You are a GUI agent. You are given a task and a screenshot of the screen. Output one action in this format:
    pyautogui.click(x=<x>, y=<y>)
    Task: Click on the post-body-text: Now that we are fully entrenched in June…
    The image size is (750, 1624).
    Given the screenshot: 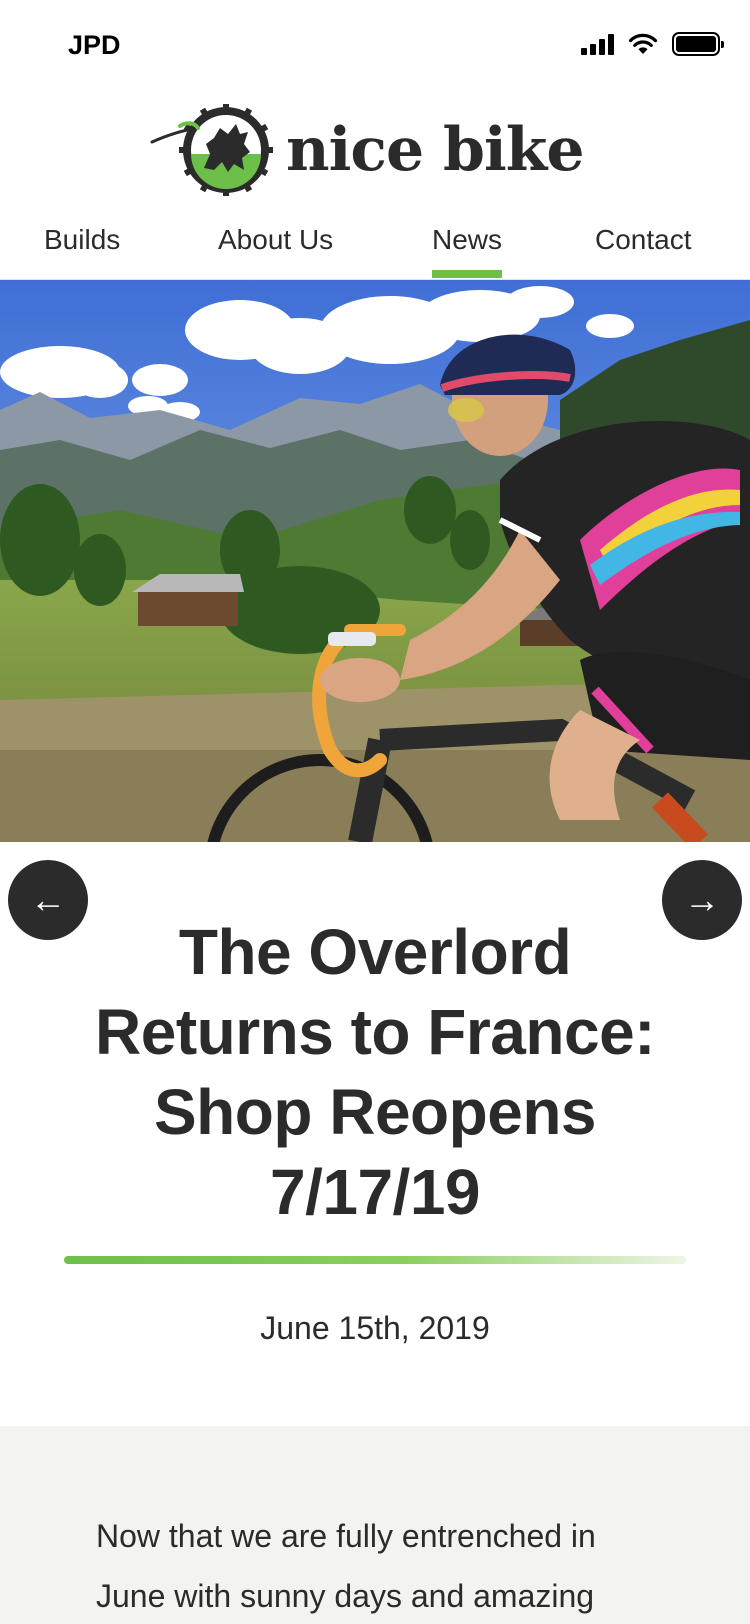 What is the action you would take?
    pyautogui.click(x=346, y=1566)
    